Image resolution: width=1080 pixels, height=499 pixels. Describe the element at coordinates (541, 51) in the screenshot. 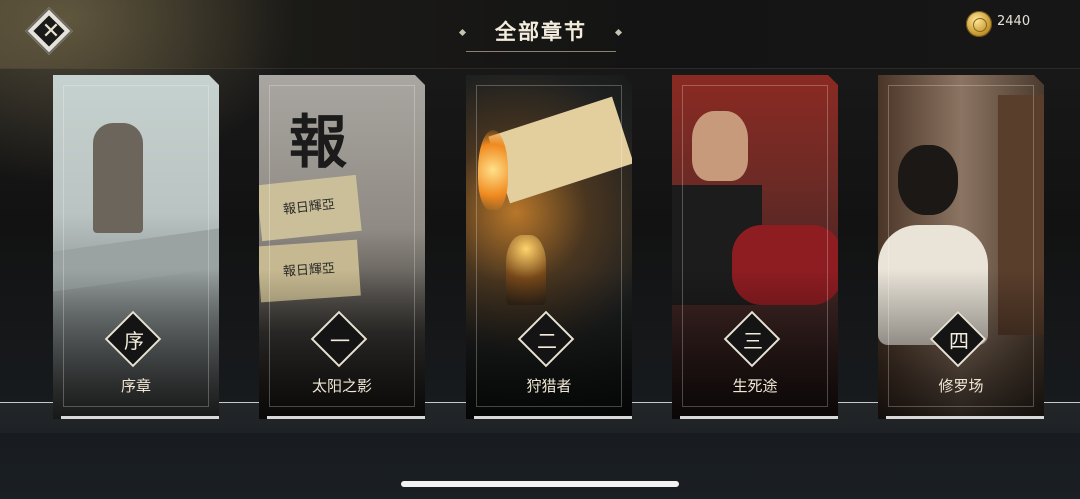

I see `title-underline` at that location.